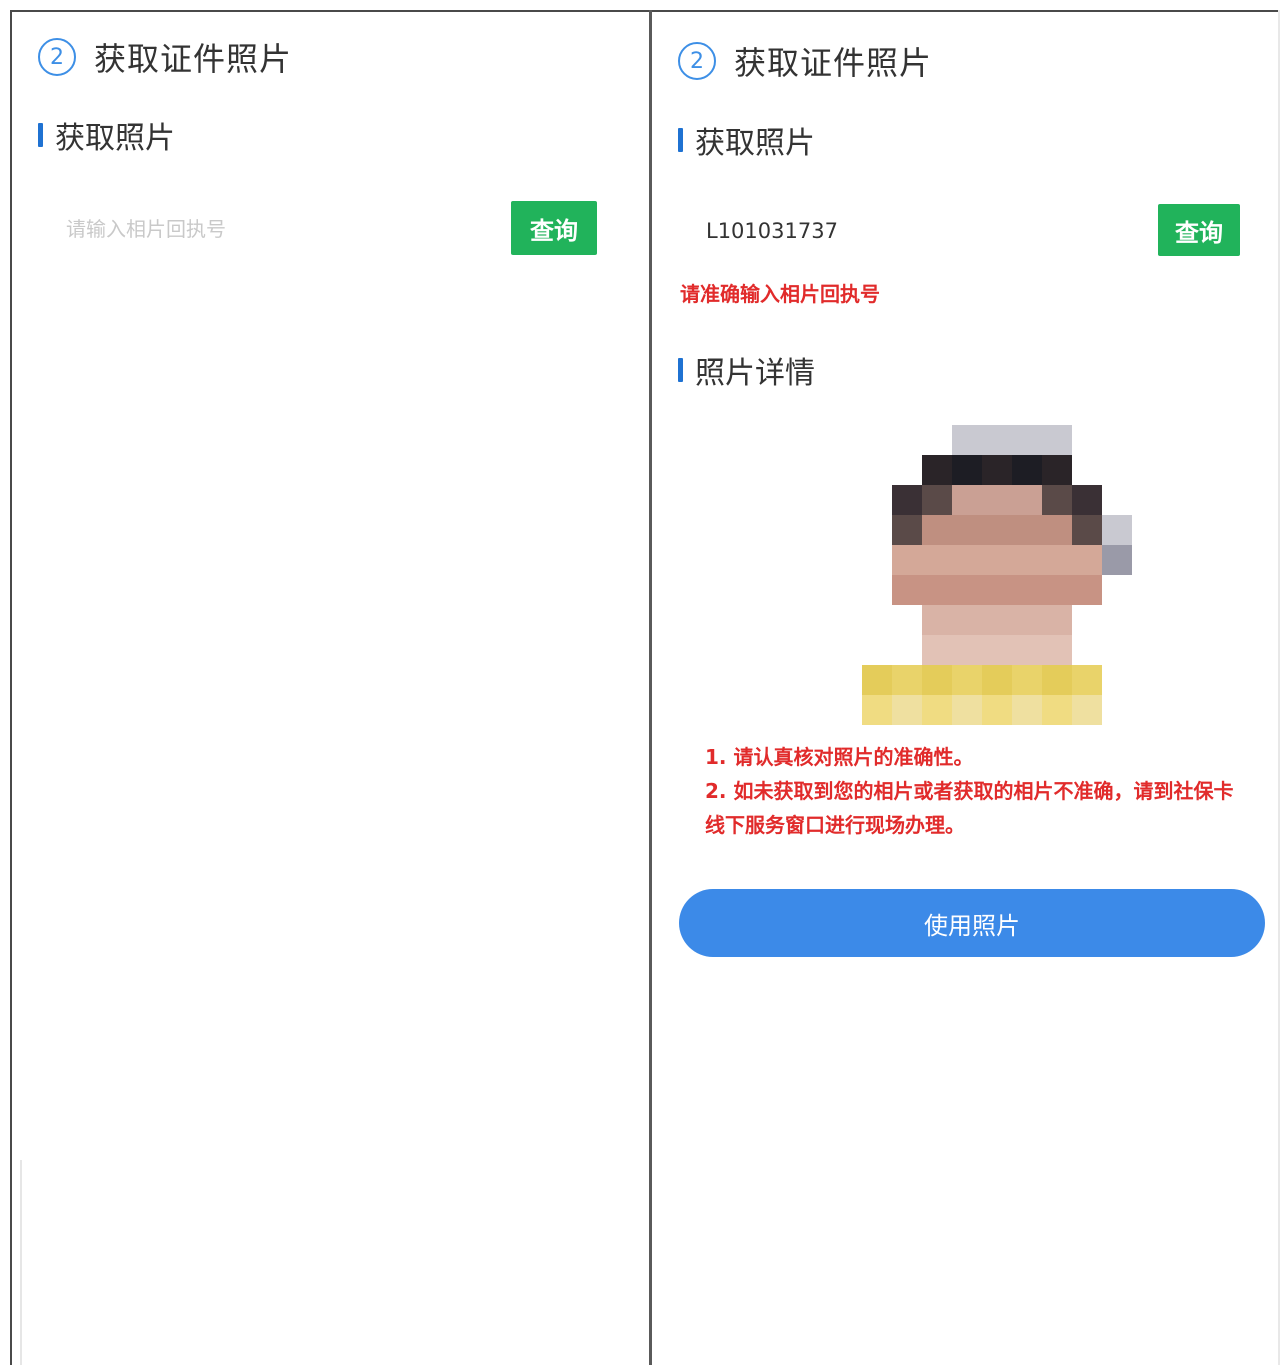 The height and width of the screenshot is (1365, 1280). I want to click on section-photo-details: 照片详情, so click(746, 370).